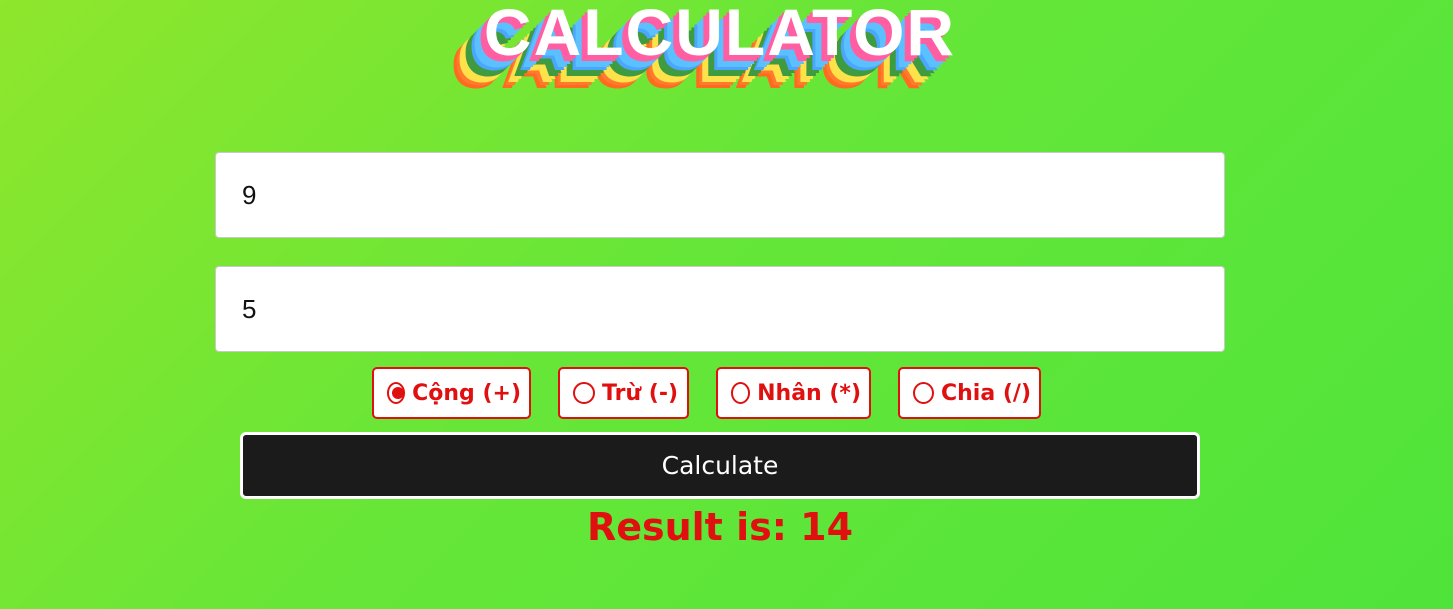 The height and width of the screenshot is (609, 1453). I want to click on app-title: CALCULATOR, so click(720, 34).